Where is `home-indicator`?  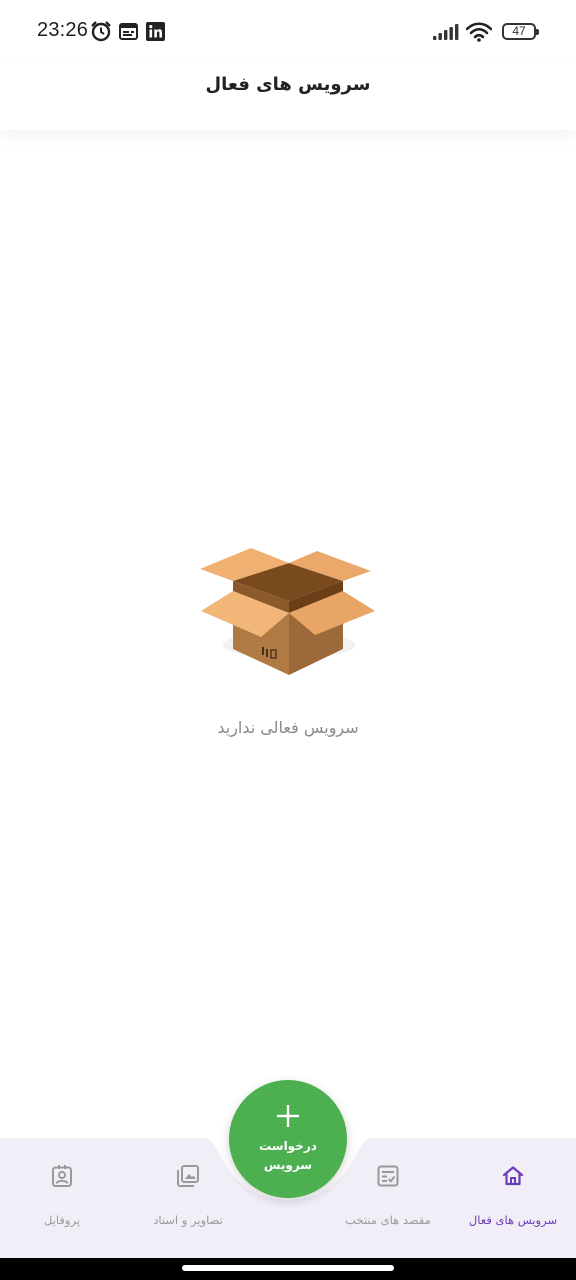 home-indicator is located at coordinates (288, 1268).